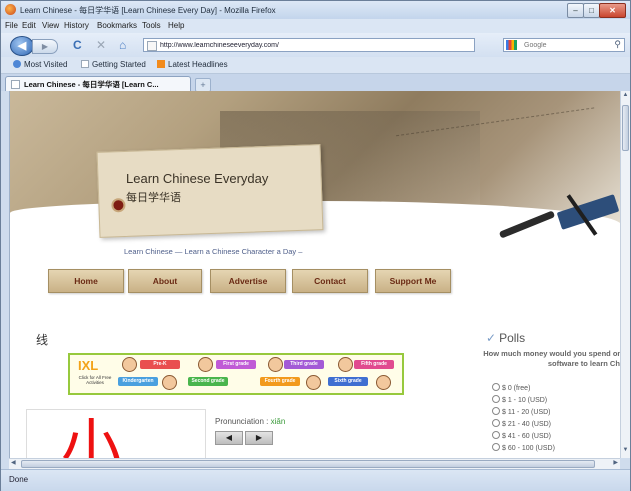  I want to click on seal-icon, so click(118, 205).